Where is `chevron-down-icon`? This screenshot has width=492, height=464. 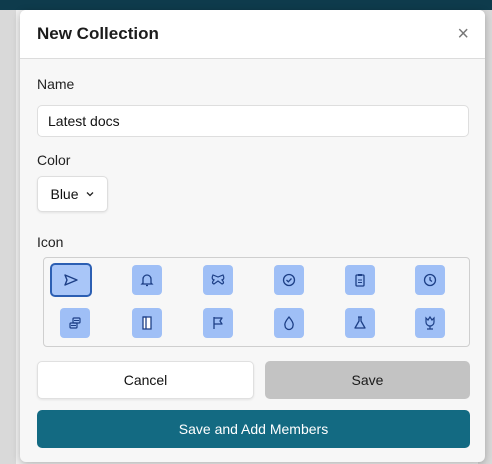 chevron-down-icon is located at coordinates (89, 194).